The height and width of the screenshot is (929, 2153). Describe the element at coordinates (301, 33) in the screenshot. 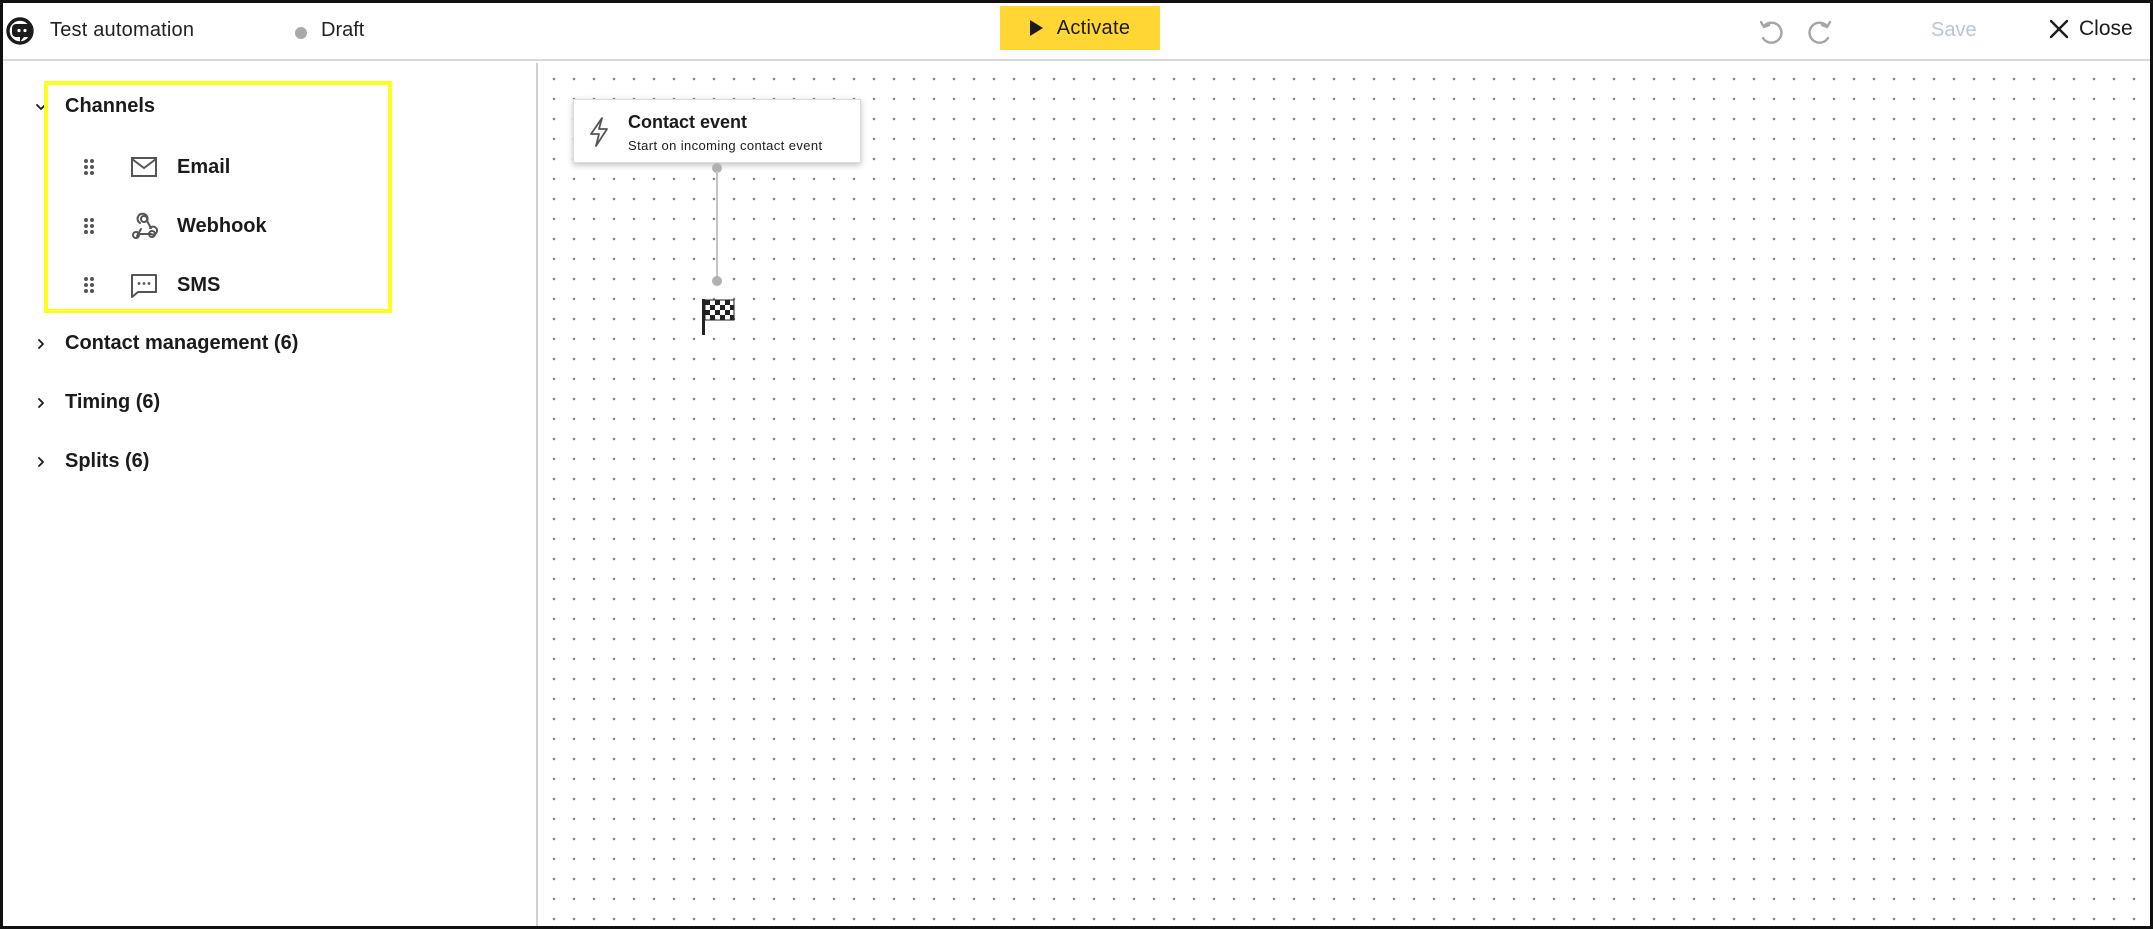

I see `status-dot` at that location.